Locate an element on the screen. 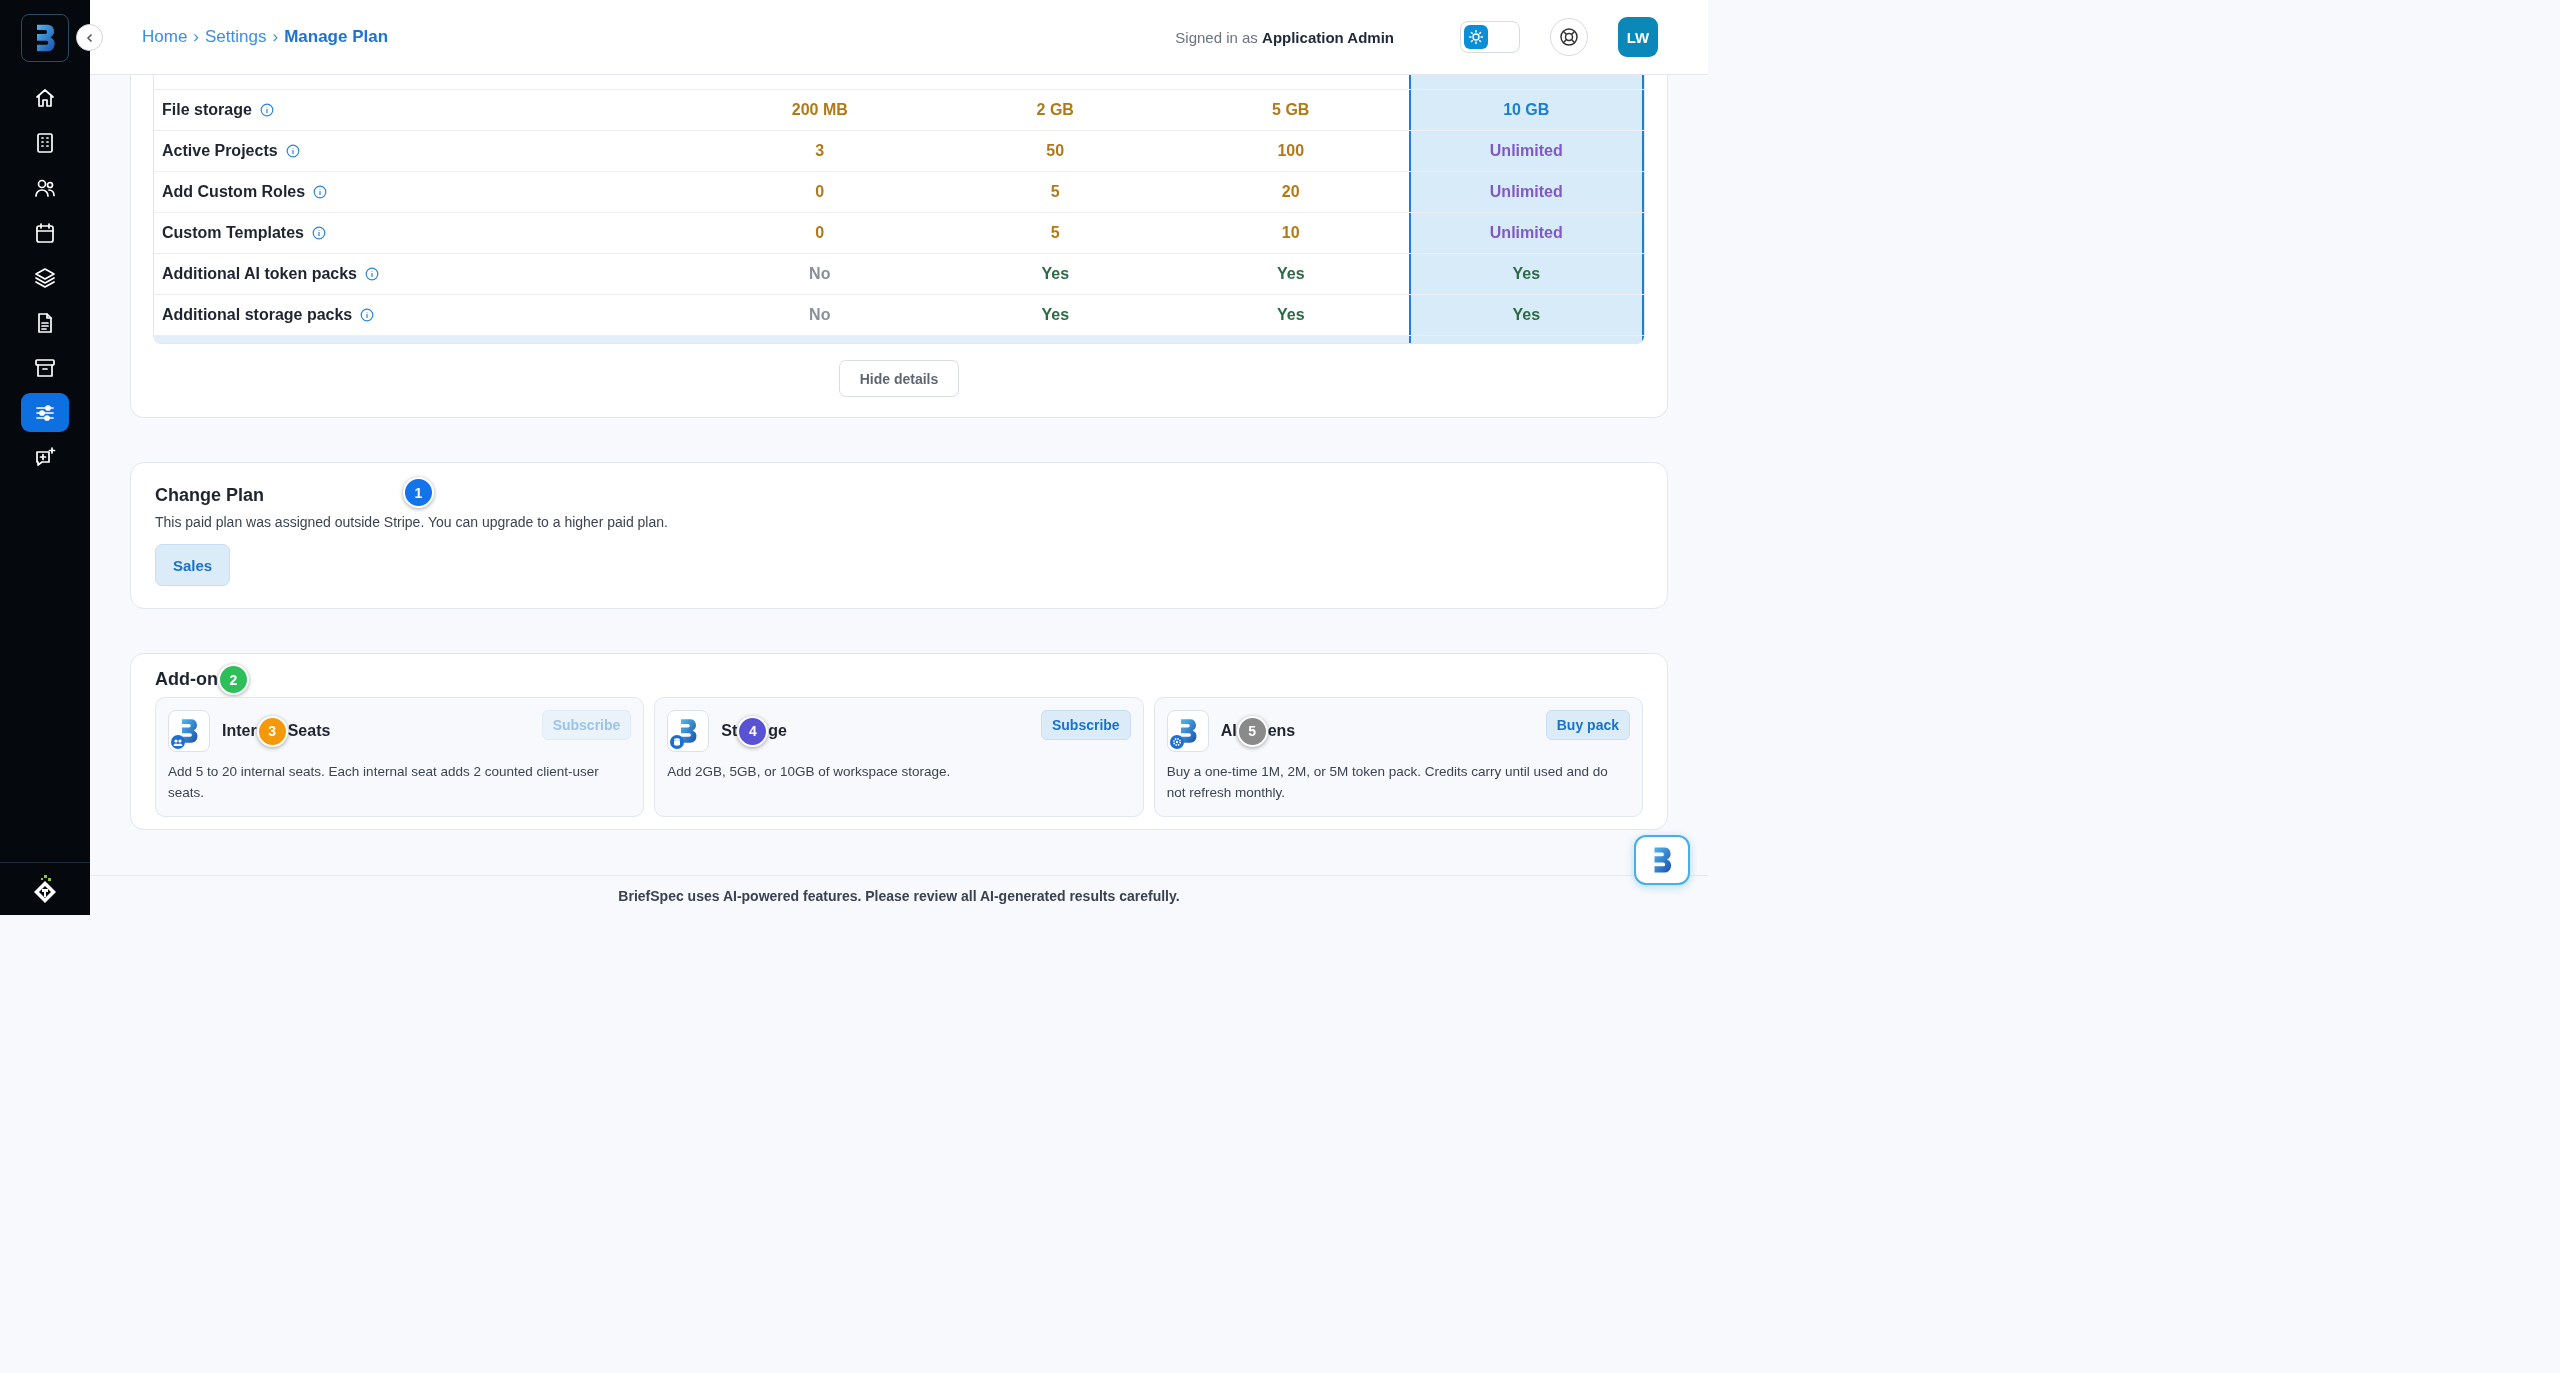 The image size is (2560, 1373). plan-value: 100 is located at coordinates (1291, 151).